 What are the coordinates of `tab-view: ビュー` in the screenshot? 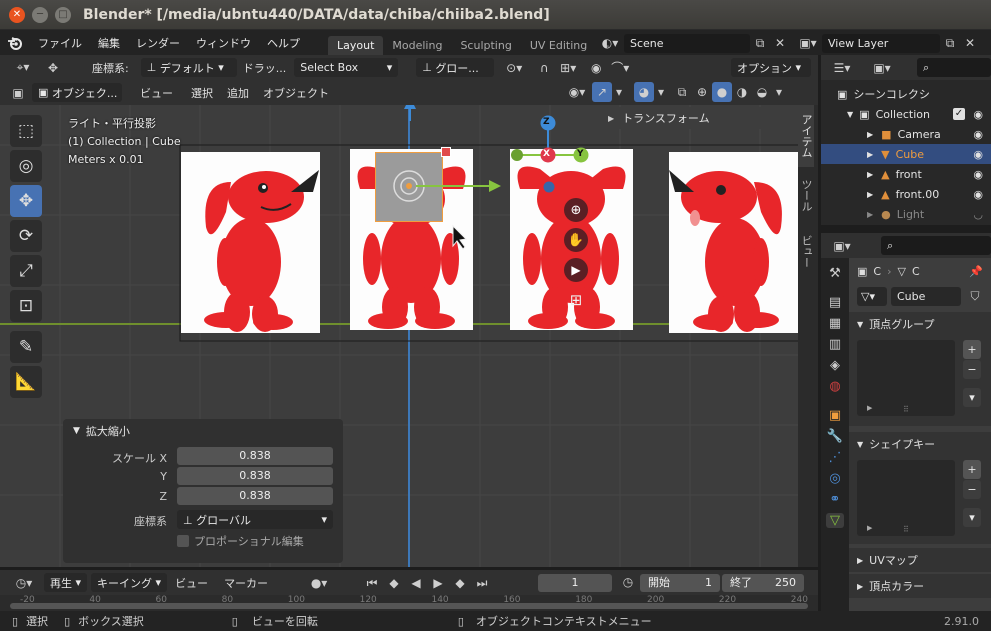 It's located at (806, 251).